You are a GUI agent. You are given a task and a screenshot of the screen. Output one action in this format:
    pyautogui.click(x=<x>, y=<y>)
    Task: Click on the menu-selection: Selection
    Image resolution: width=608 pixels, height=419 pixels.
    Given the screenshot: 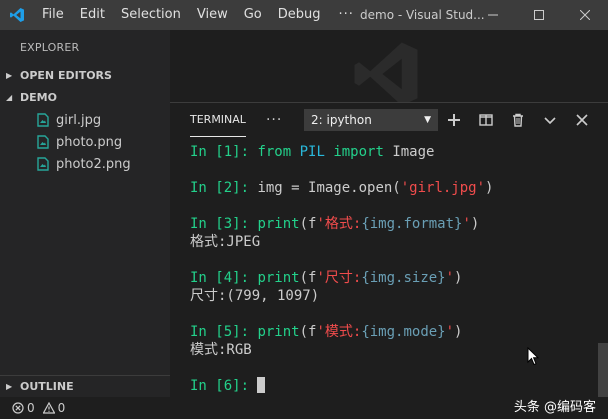 What is the action you would take?
    pyautogui.click(x=151, y=15)
    